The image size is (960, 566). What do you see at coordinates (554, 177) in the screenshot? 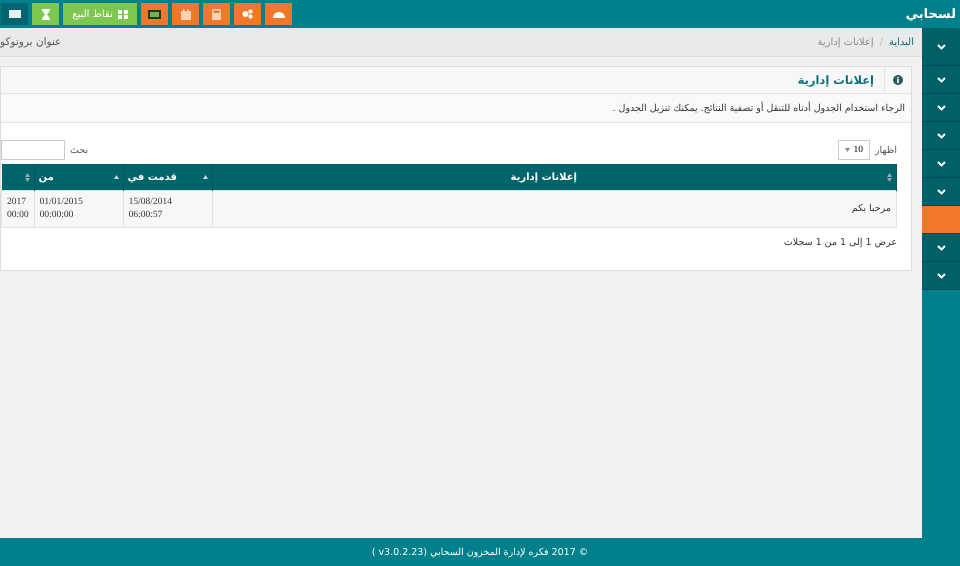
I see `column-header: إعلانات إدارية` at bounding box center [554, 177].